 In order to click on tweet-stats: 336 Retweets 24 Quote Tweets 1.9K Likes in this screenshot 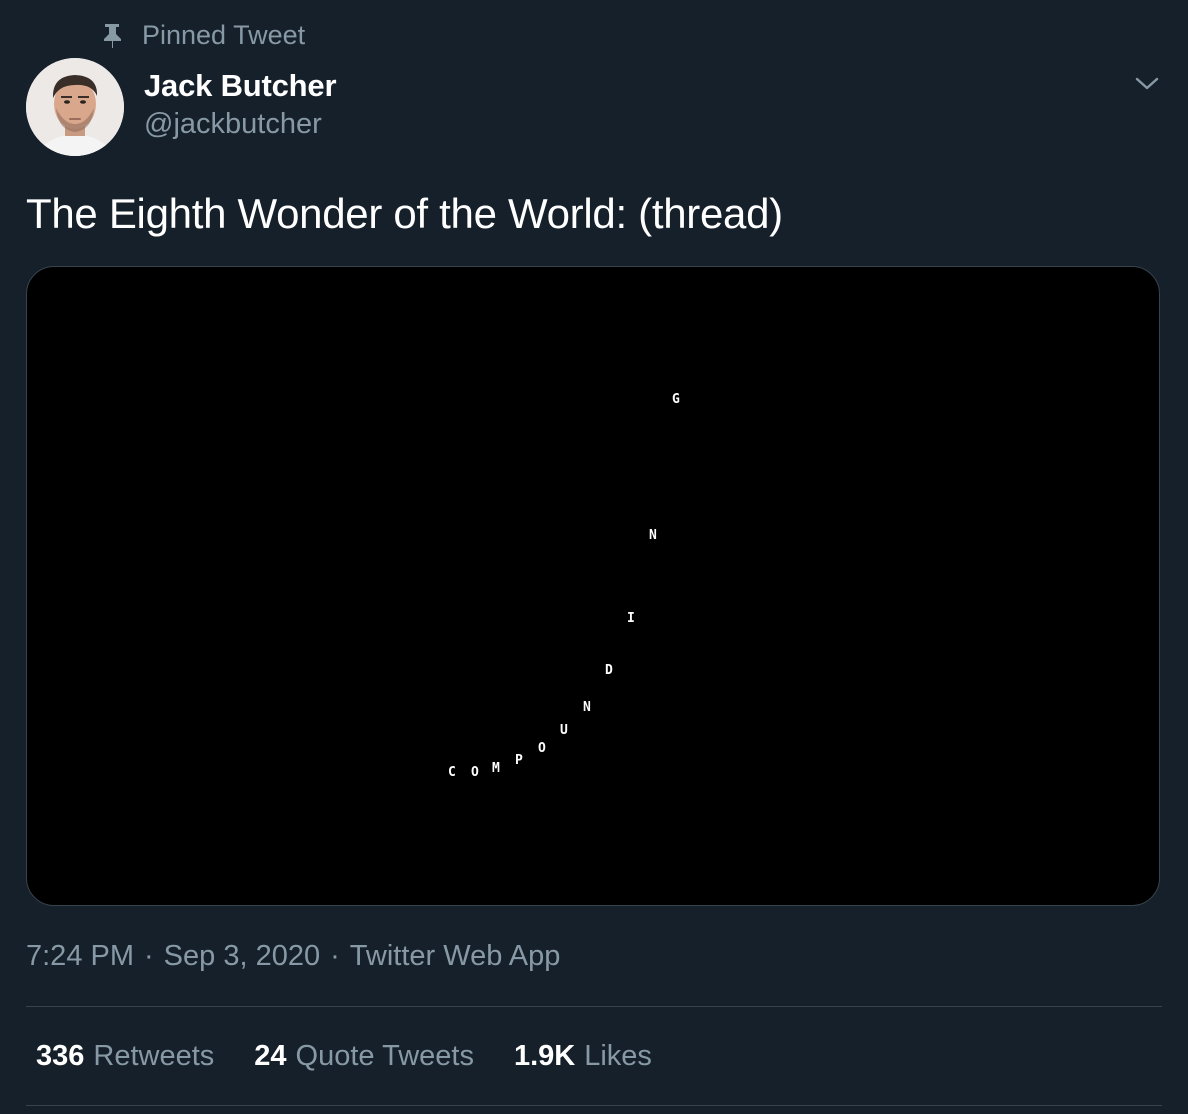, I will do `click(364, 1056)`.